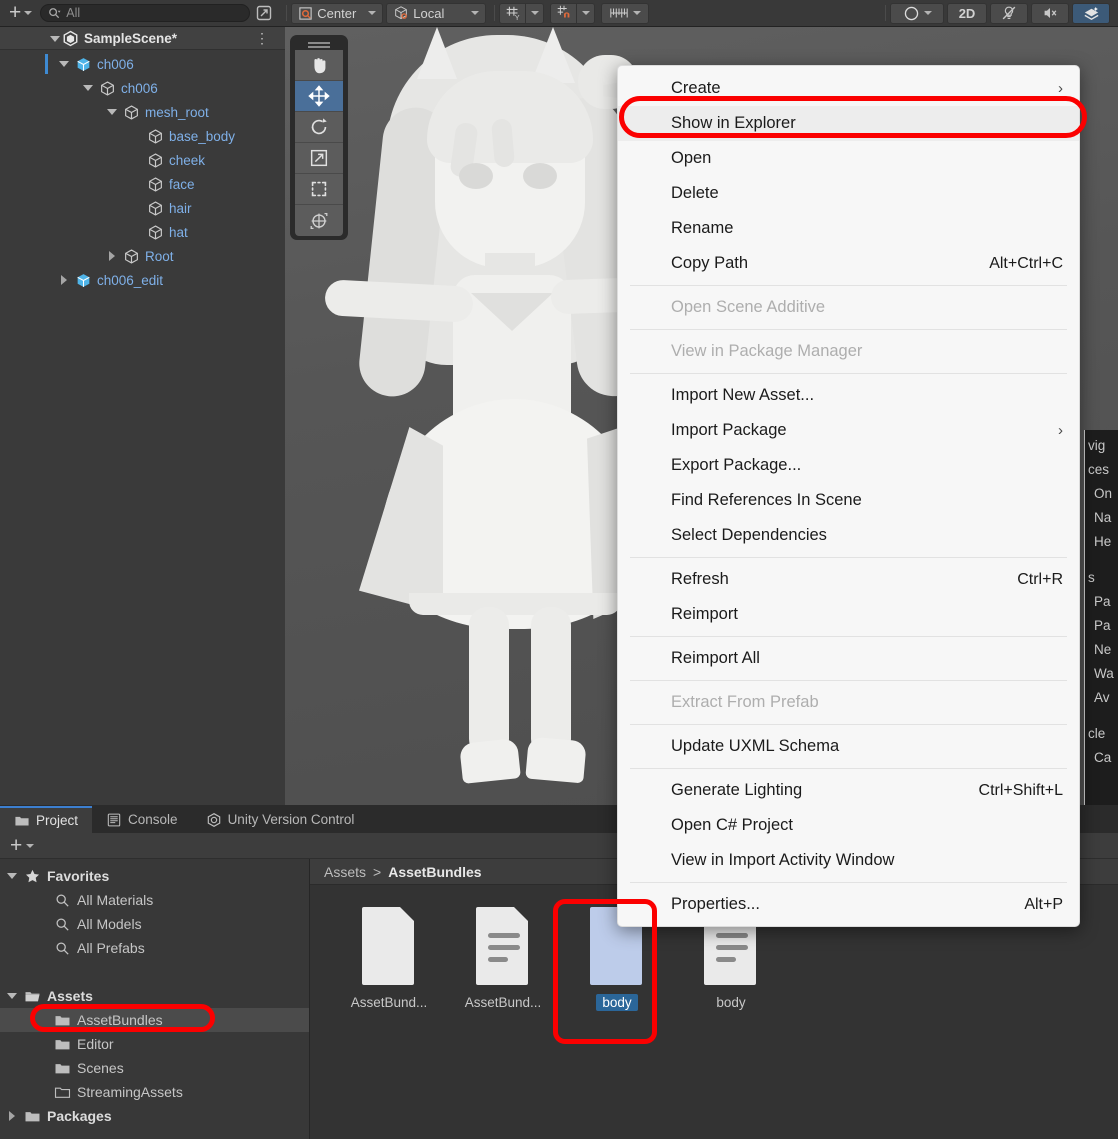 Image resolution: width=1118 pixels, height=1139 pixels. What do you see at coordinates (264, 13) in the screenshot?
I see `search-expand-button` at bounding box center [264, 13].